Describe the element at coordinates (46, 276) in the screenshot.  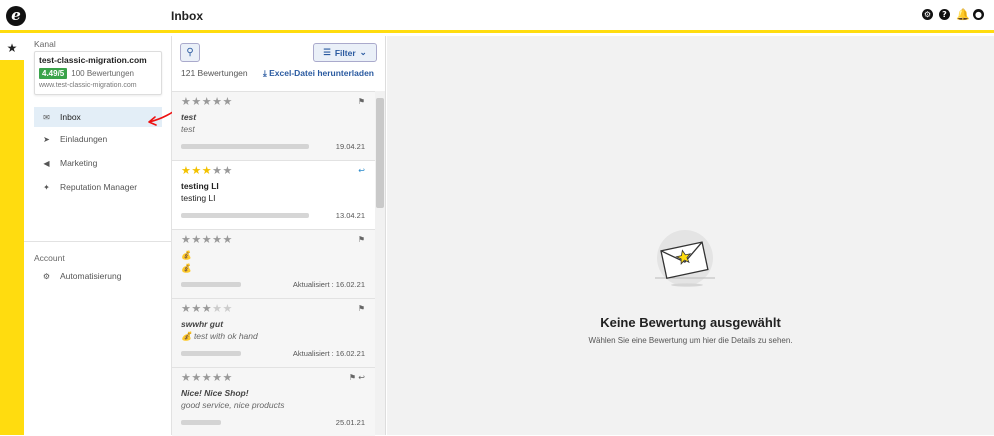
I see `robot-icon: ⚙` at that location.